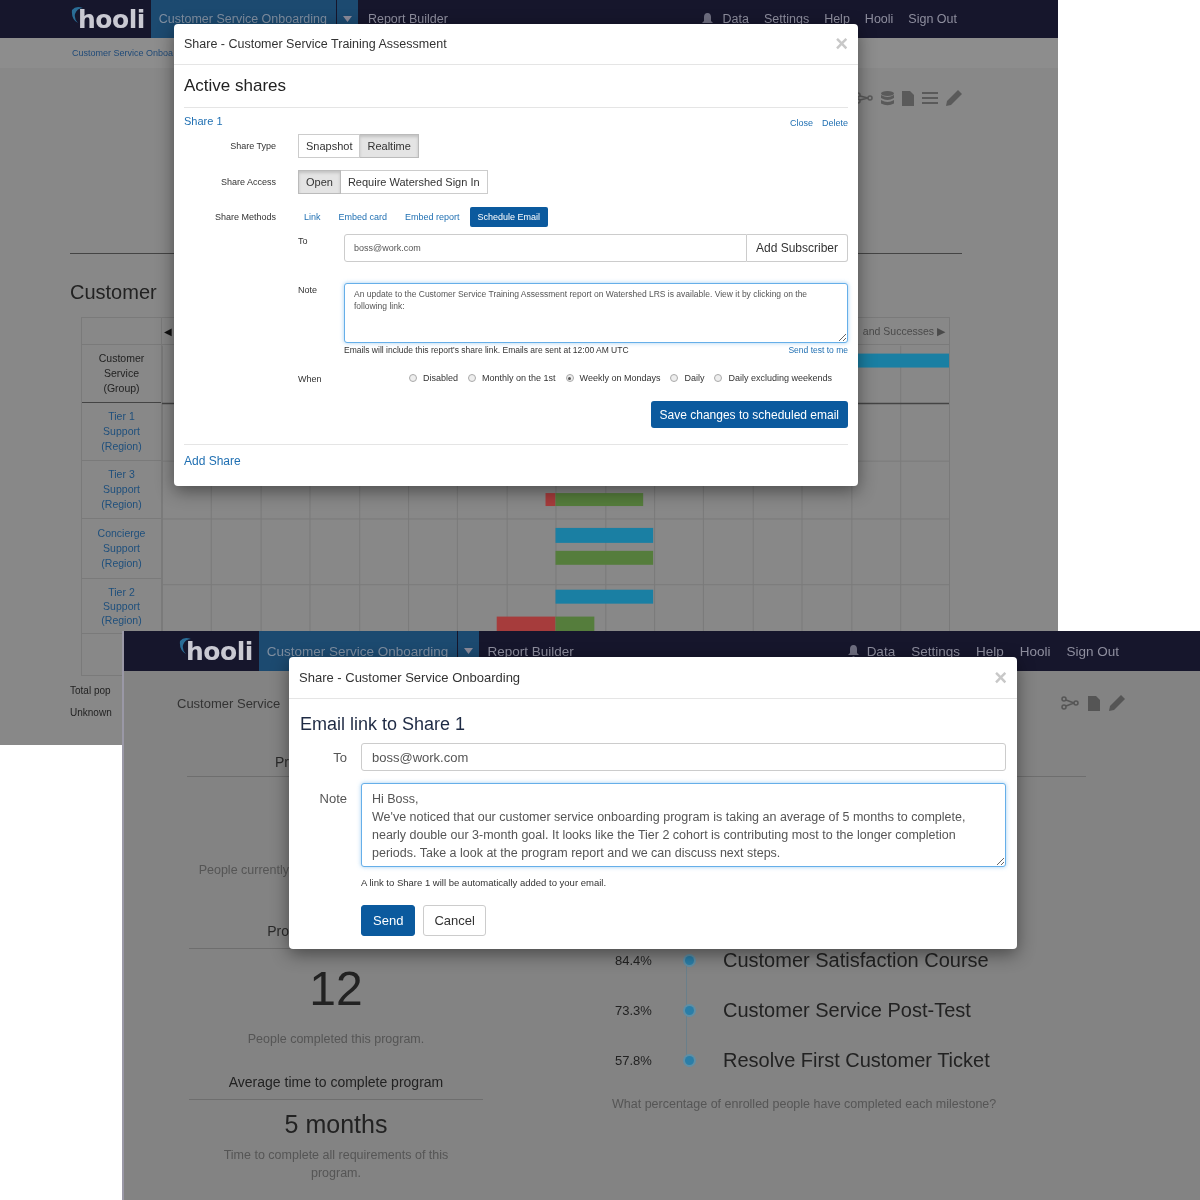 Image resolution: width=1200 pixels, height=1200 pixels. What do you see at coordinates (315, 44) in the screenshot?
I see `dialog-title: Share - Customer Service Training Assessment` at bounding box center [315, 44].